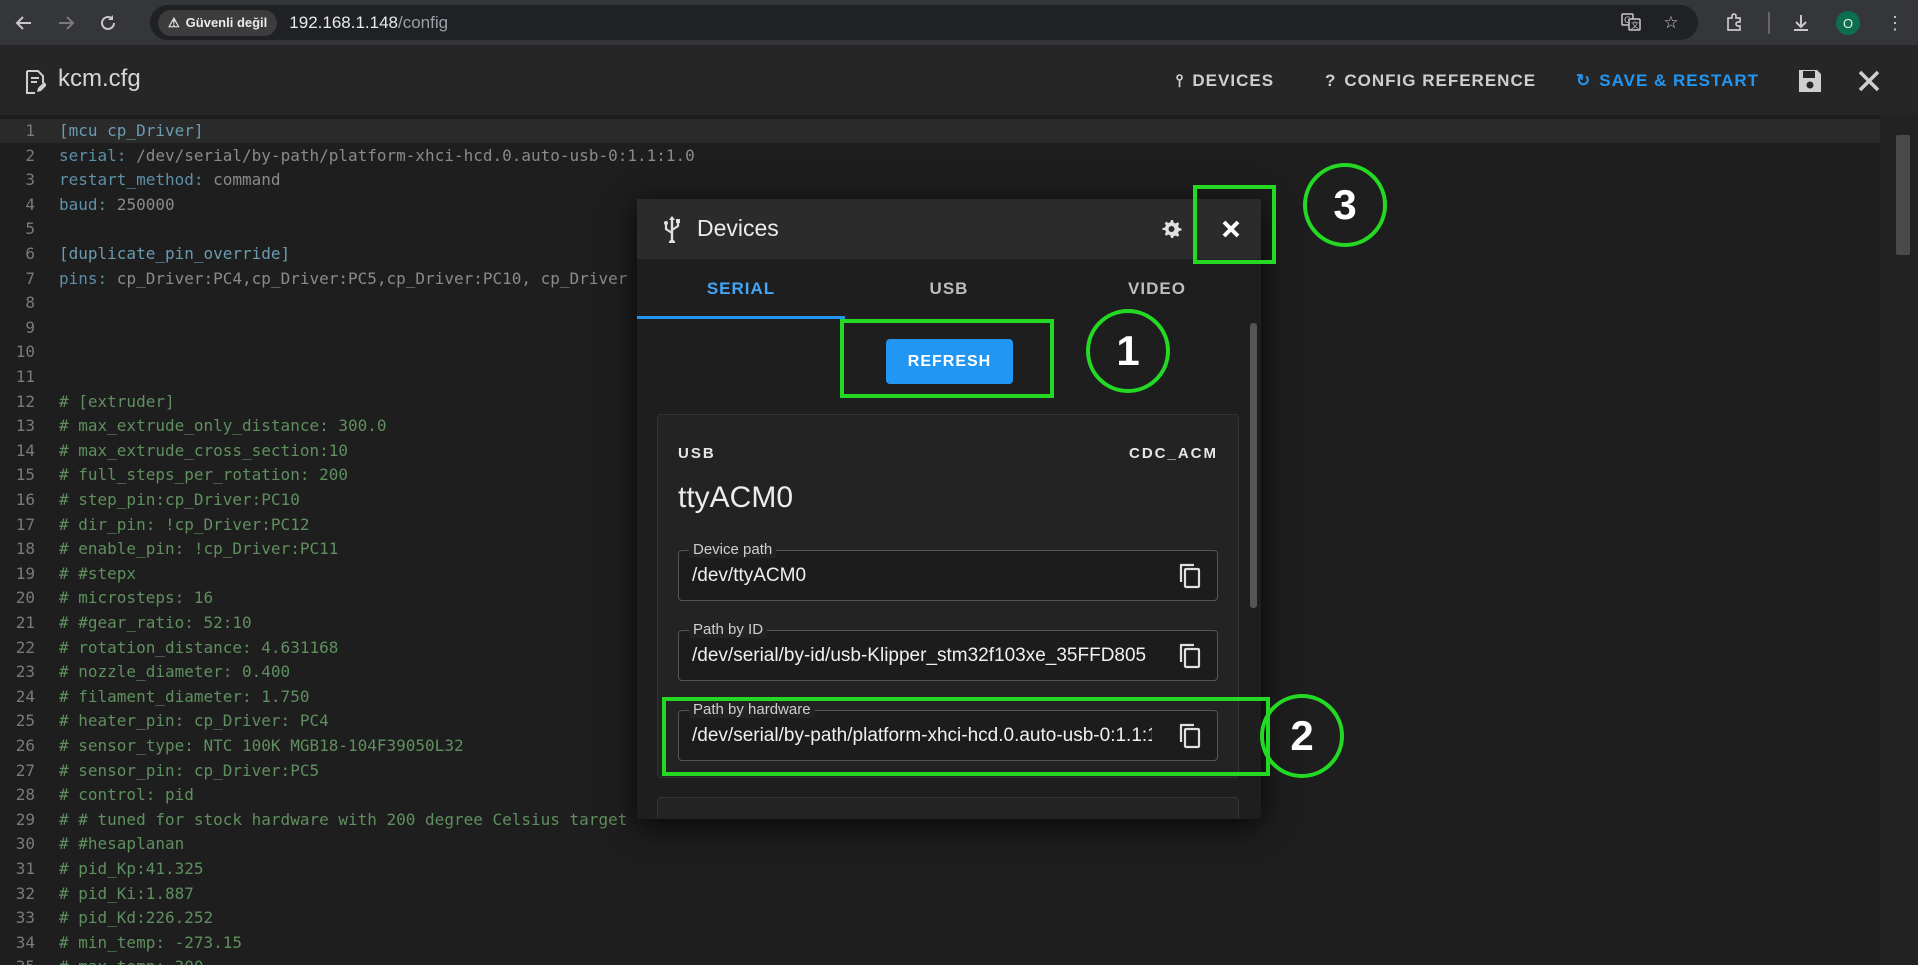  What do you see at coordinates (1584, 80) in the screenshot?
I see `restart-icon: ↻` at bounding box center [1584, 80].